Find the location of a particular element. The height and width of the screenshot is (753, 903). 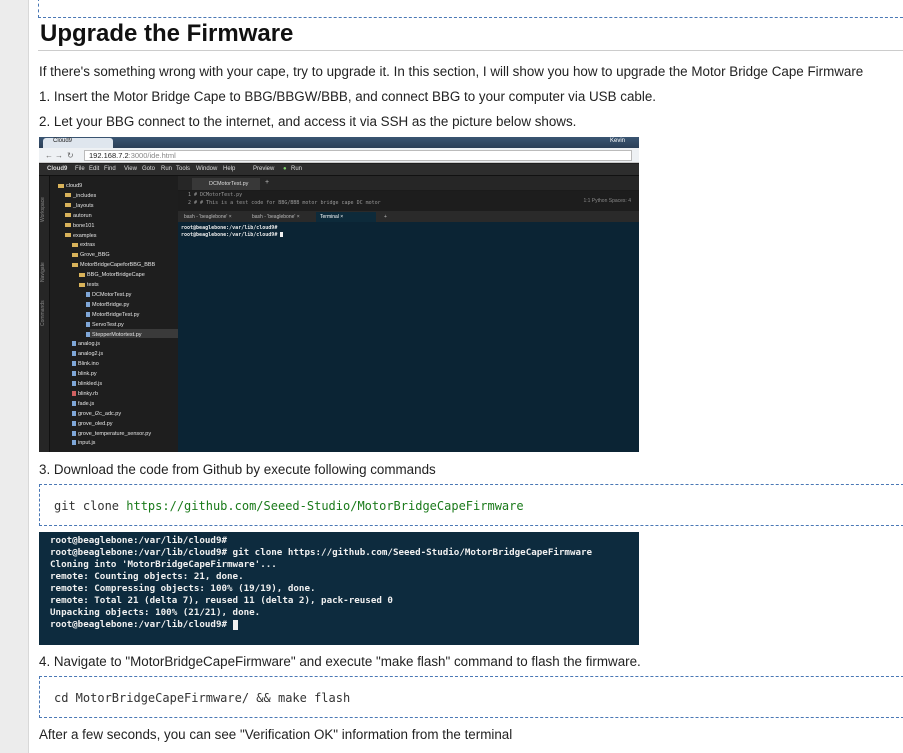

tree-item: cloud9 is located at coordinates (70, 186).